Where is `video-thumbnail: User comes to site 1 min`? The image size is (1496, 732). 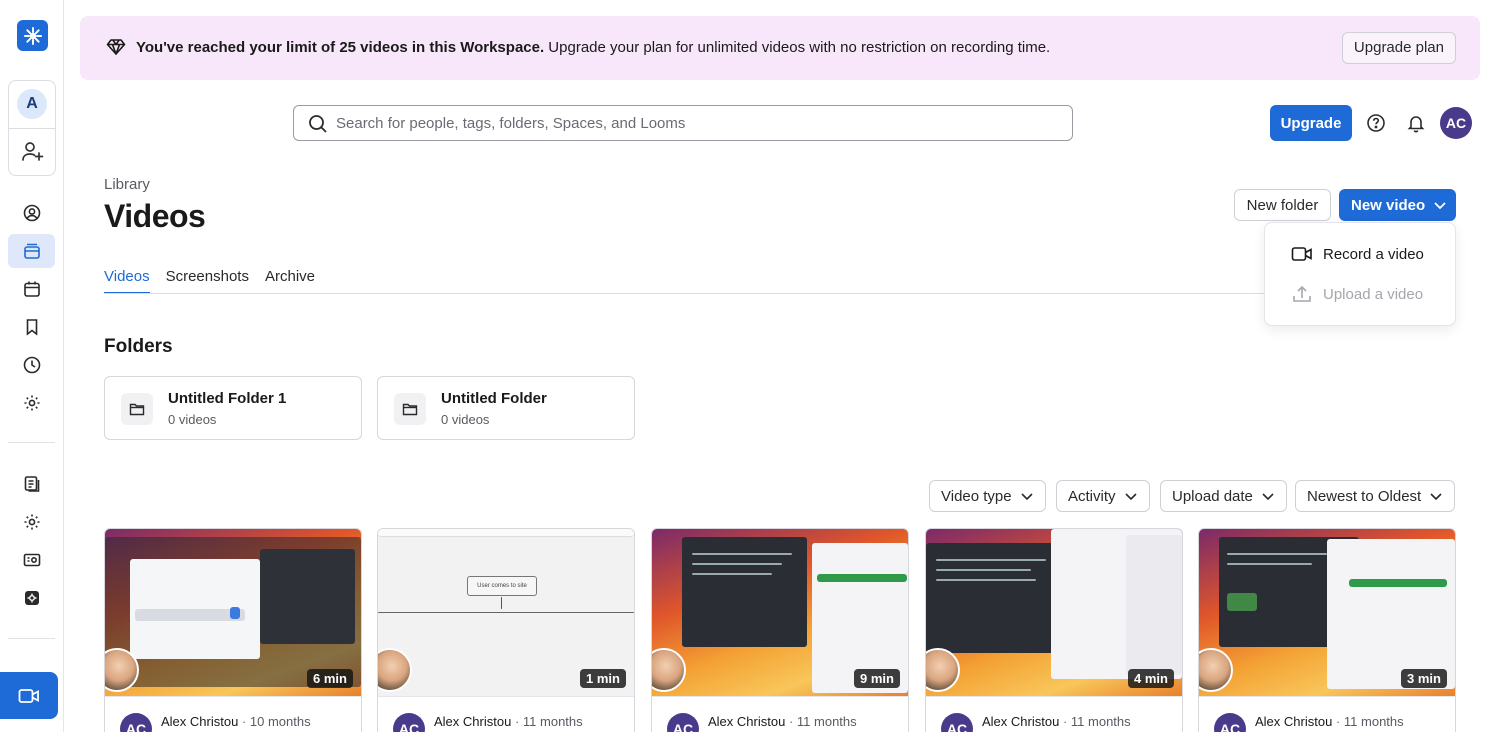
video-thumbnail: User comes to site 1 min is located at coordinates (506, 612).